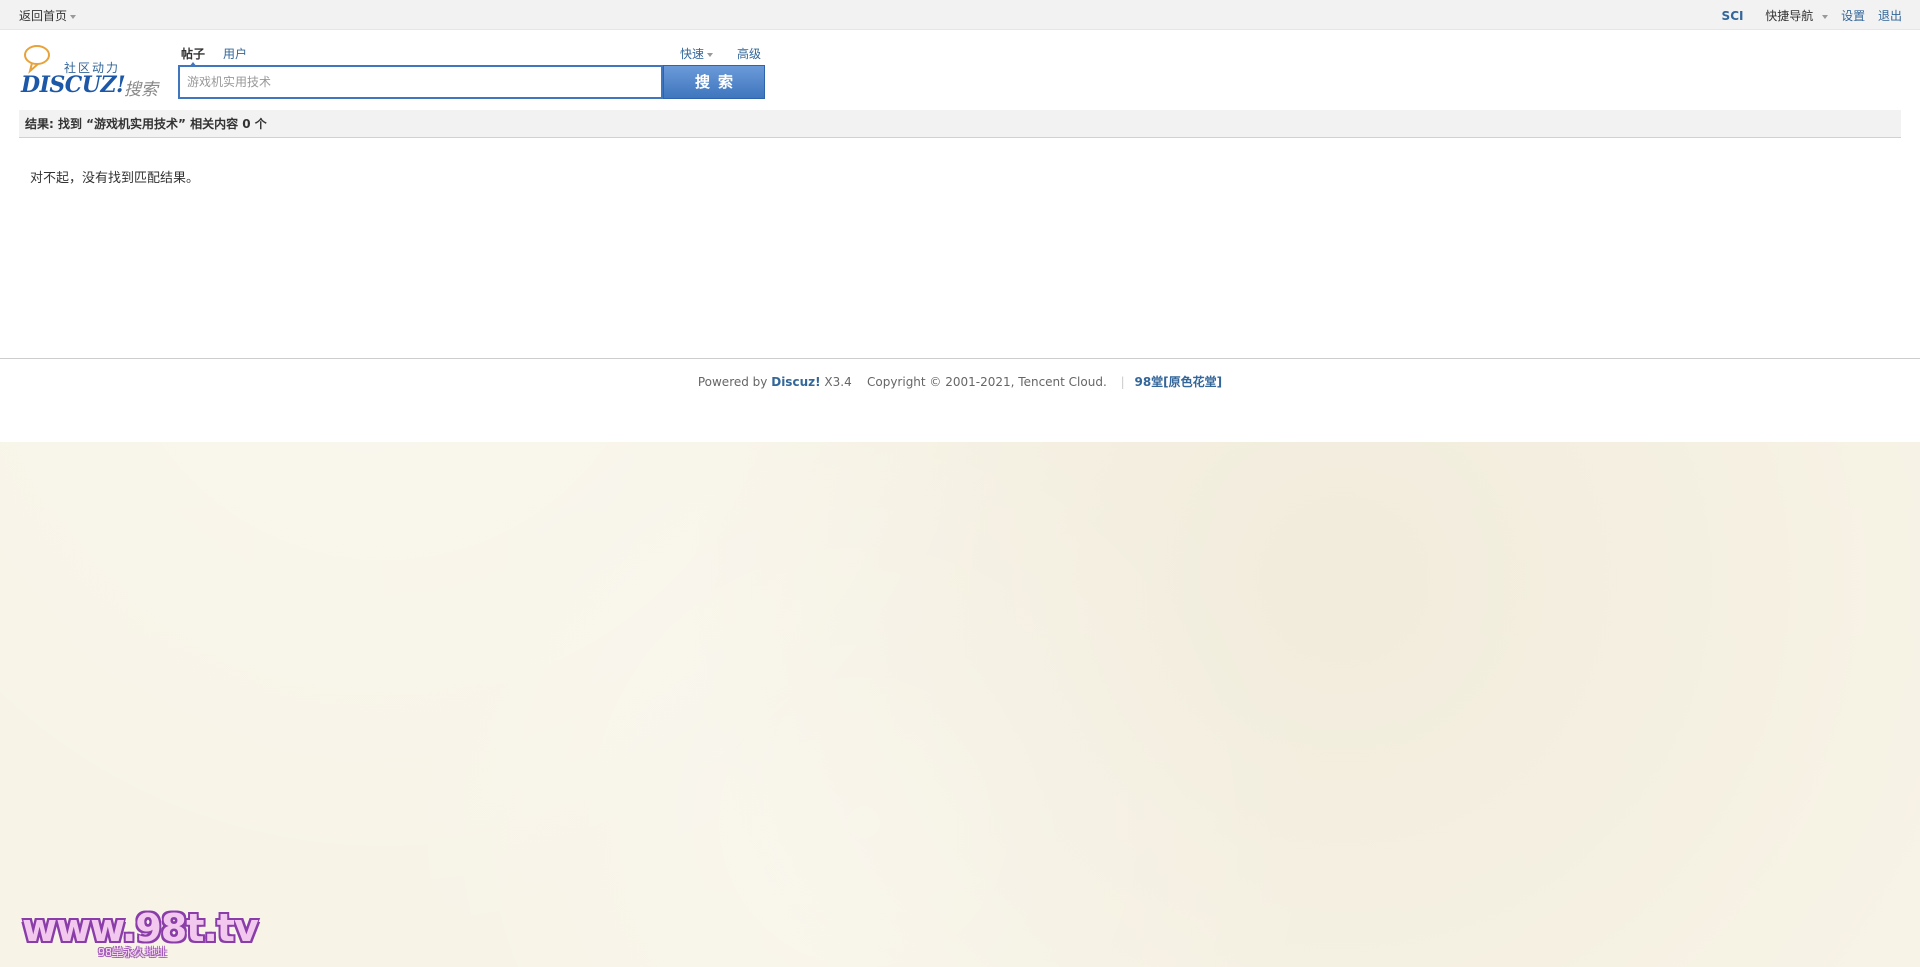 This screenshot has width=1920, height=967. What do you see at coordinates (1890, 16) in the screenshot?
I see `logout-link: 退出` at bounding box center [1890, 16].